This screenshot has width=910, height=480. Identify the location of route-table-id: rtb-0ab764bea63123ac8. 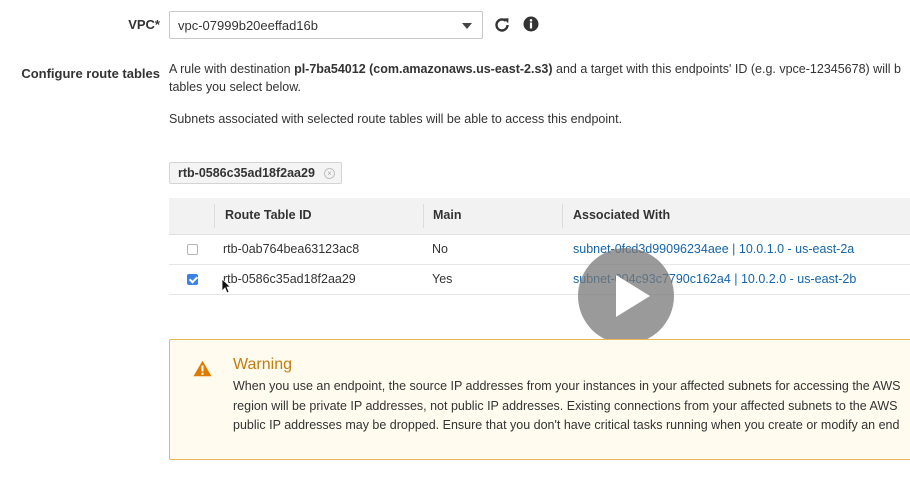
(291, 249).